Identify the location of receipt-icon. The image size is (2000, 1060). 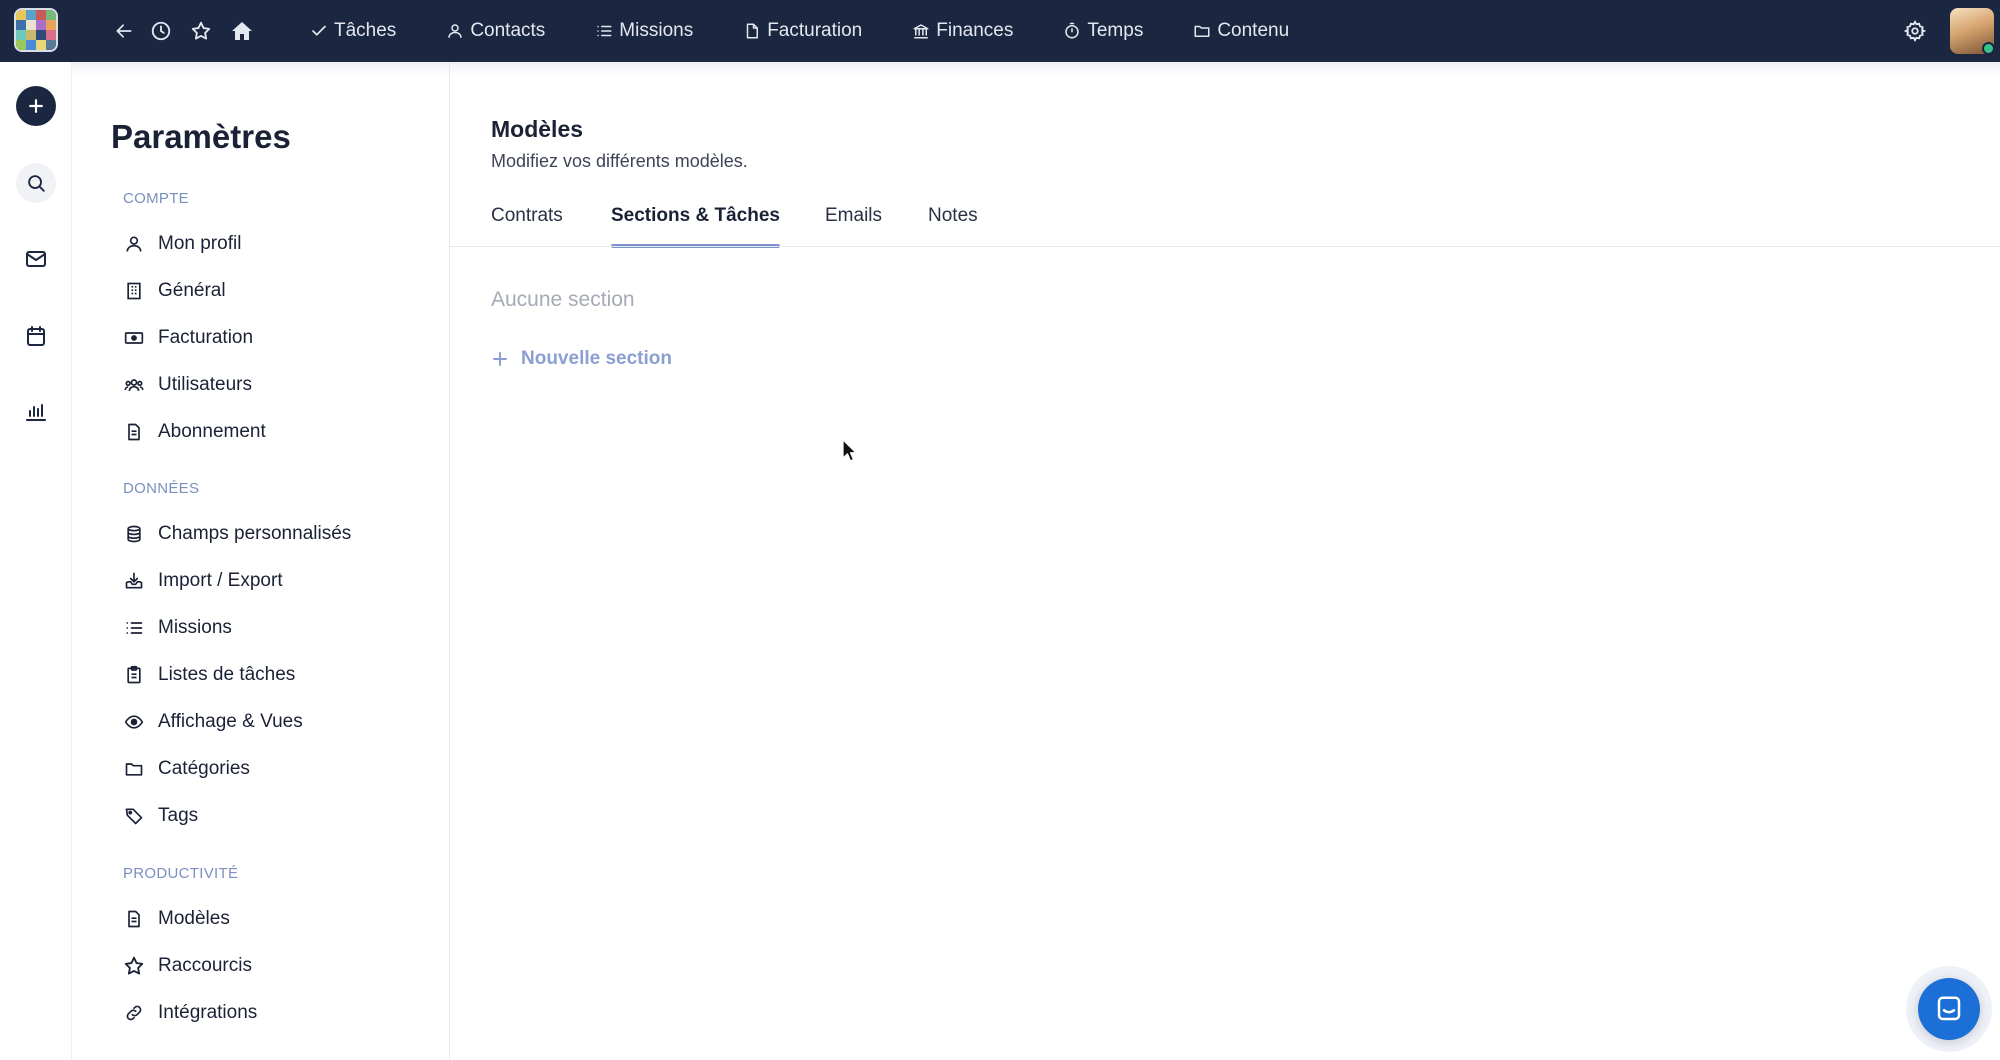
(134, 432).